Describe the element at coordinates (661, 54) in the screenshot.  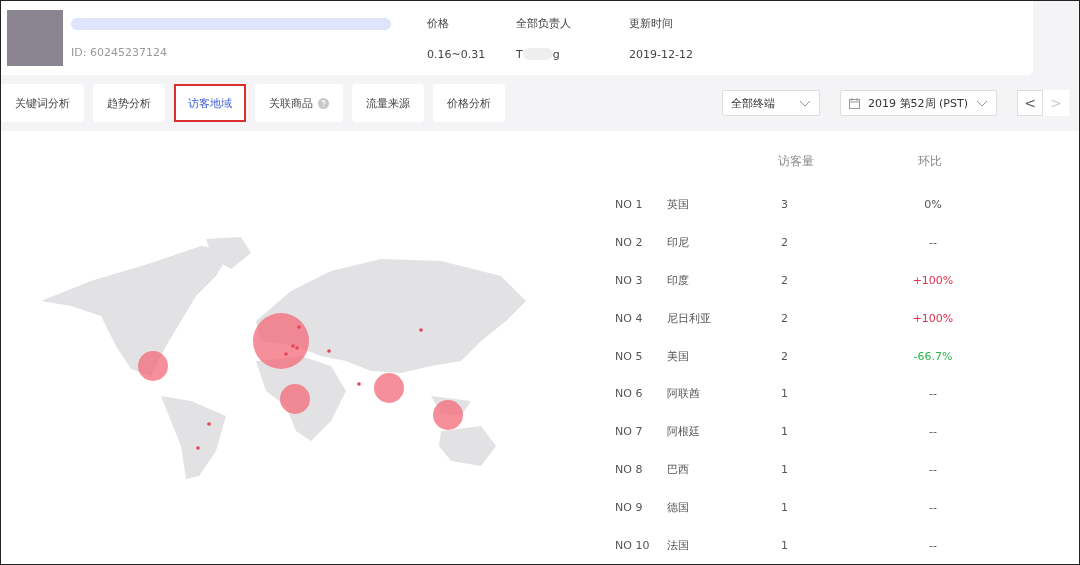
I see `updated-value: 2019-12-12` at that location.